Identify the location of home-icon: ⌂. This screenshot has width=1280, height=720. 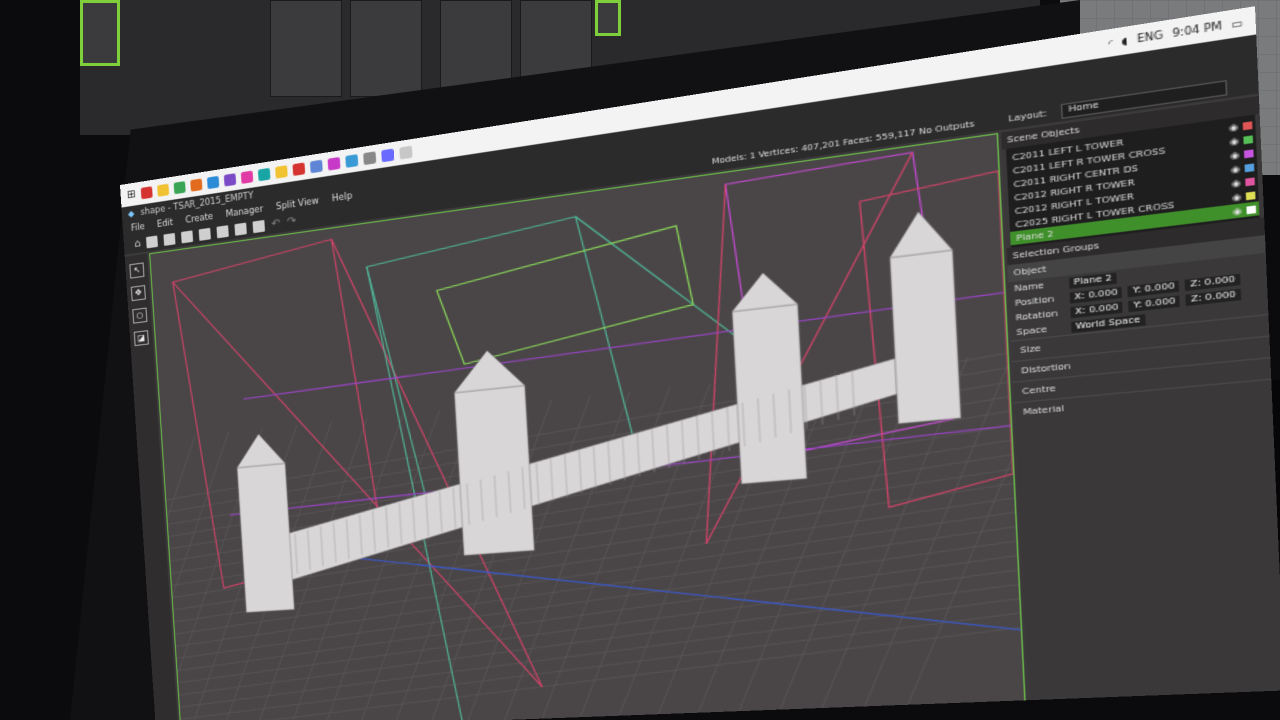
(137, 243).